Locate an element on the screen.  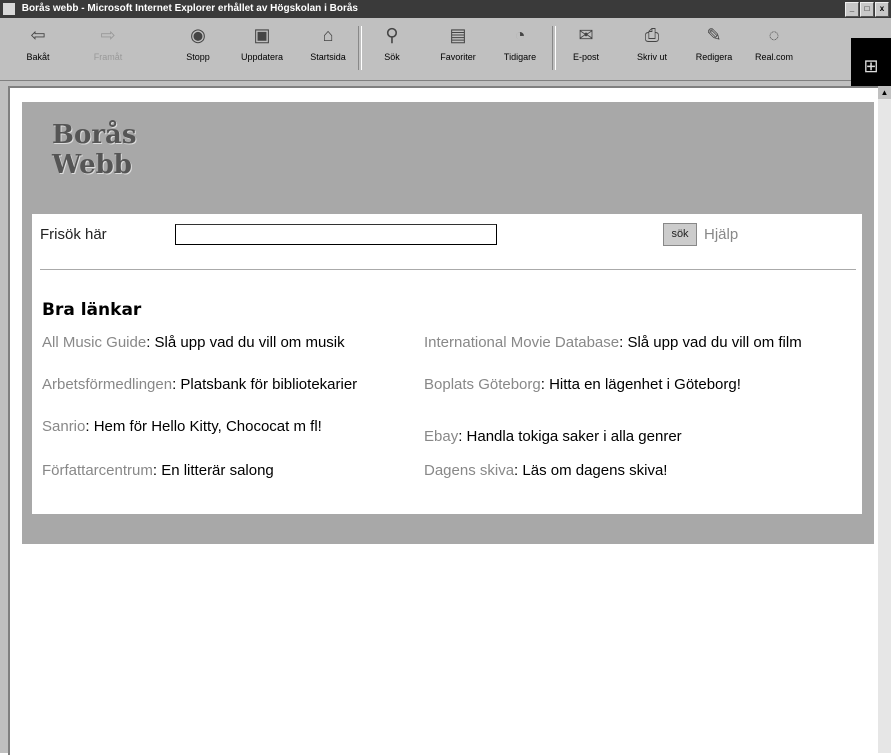
search-button-toolbar: ⚲ Sök is located at coordinates (392, 48).